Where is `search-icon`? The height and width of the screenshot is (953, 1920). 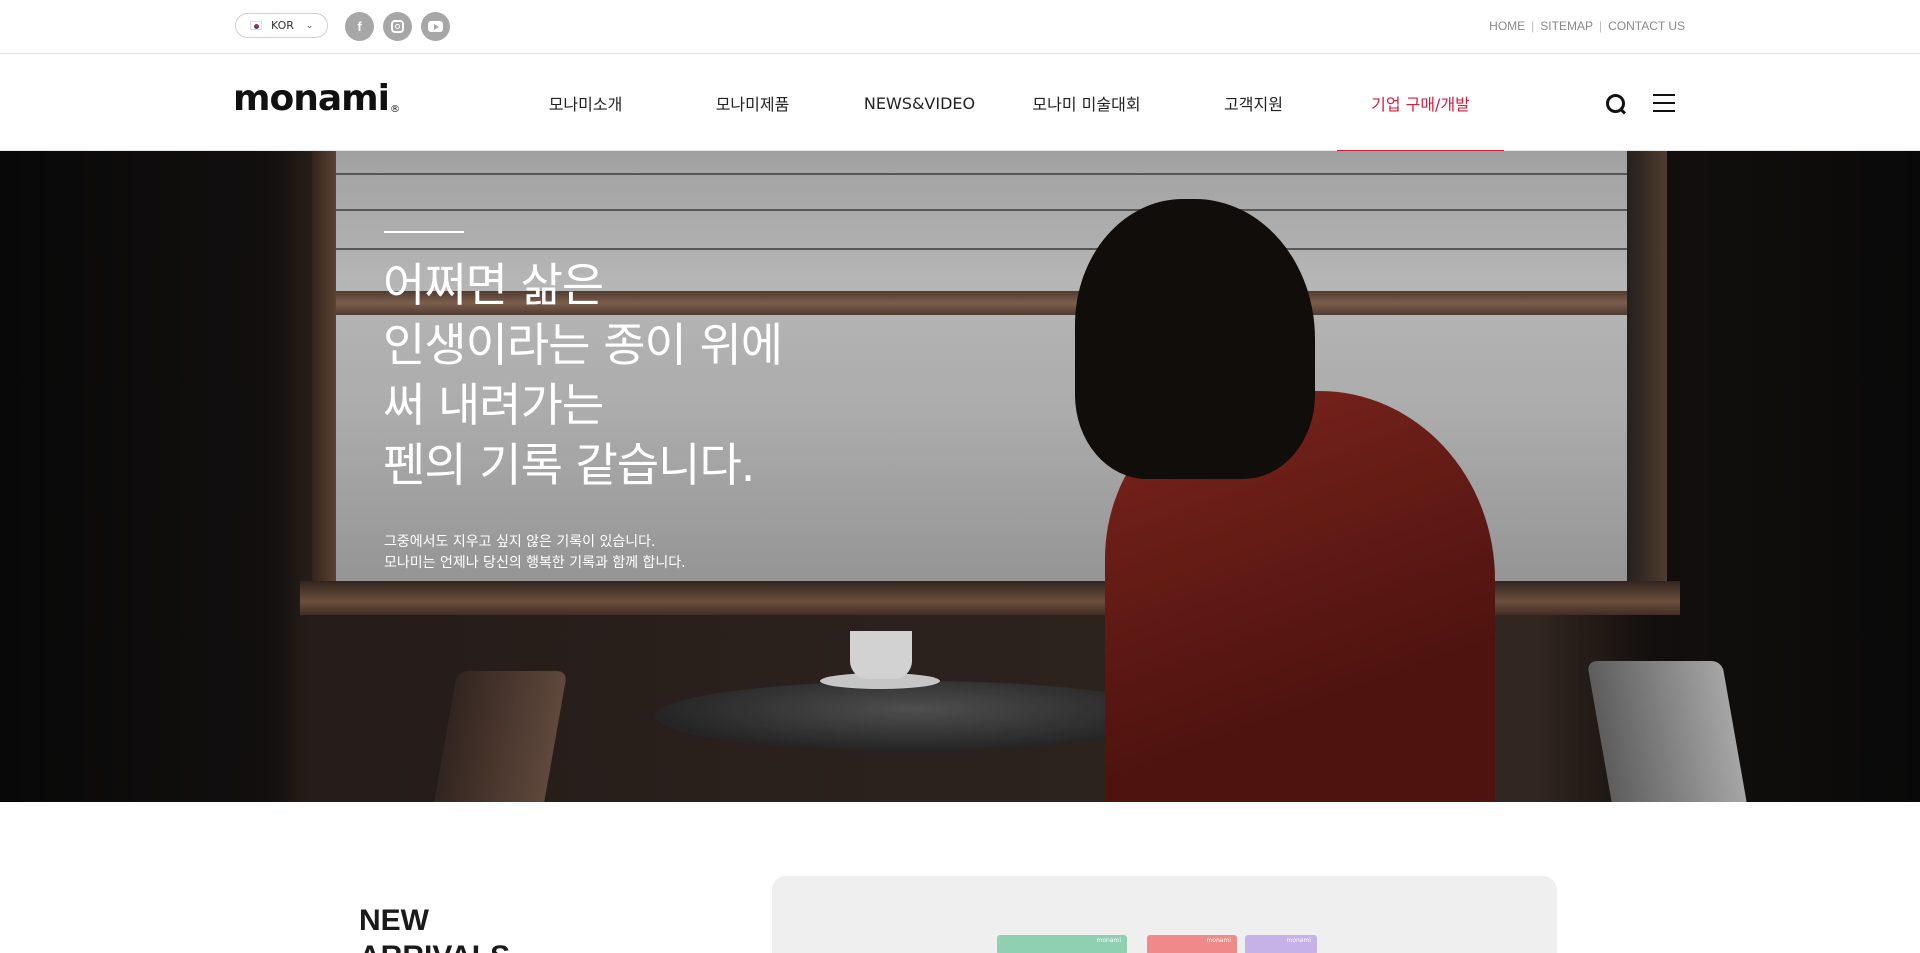 search-icon is located at coordinates (1616, 104).